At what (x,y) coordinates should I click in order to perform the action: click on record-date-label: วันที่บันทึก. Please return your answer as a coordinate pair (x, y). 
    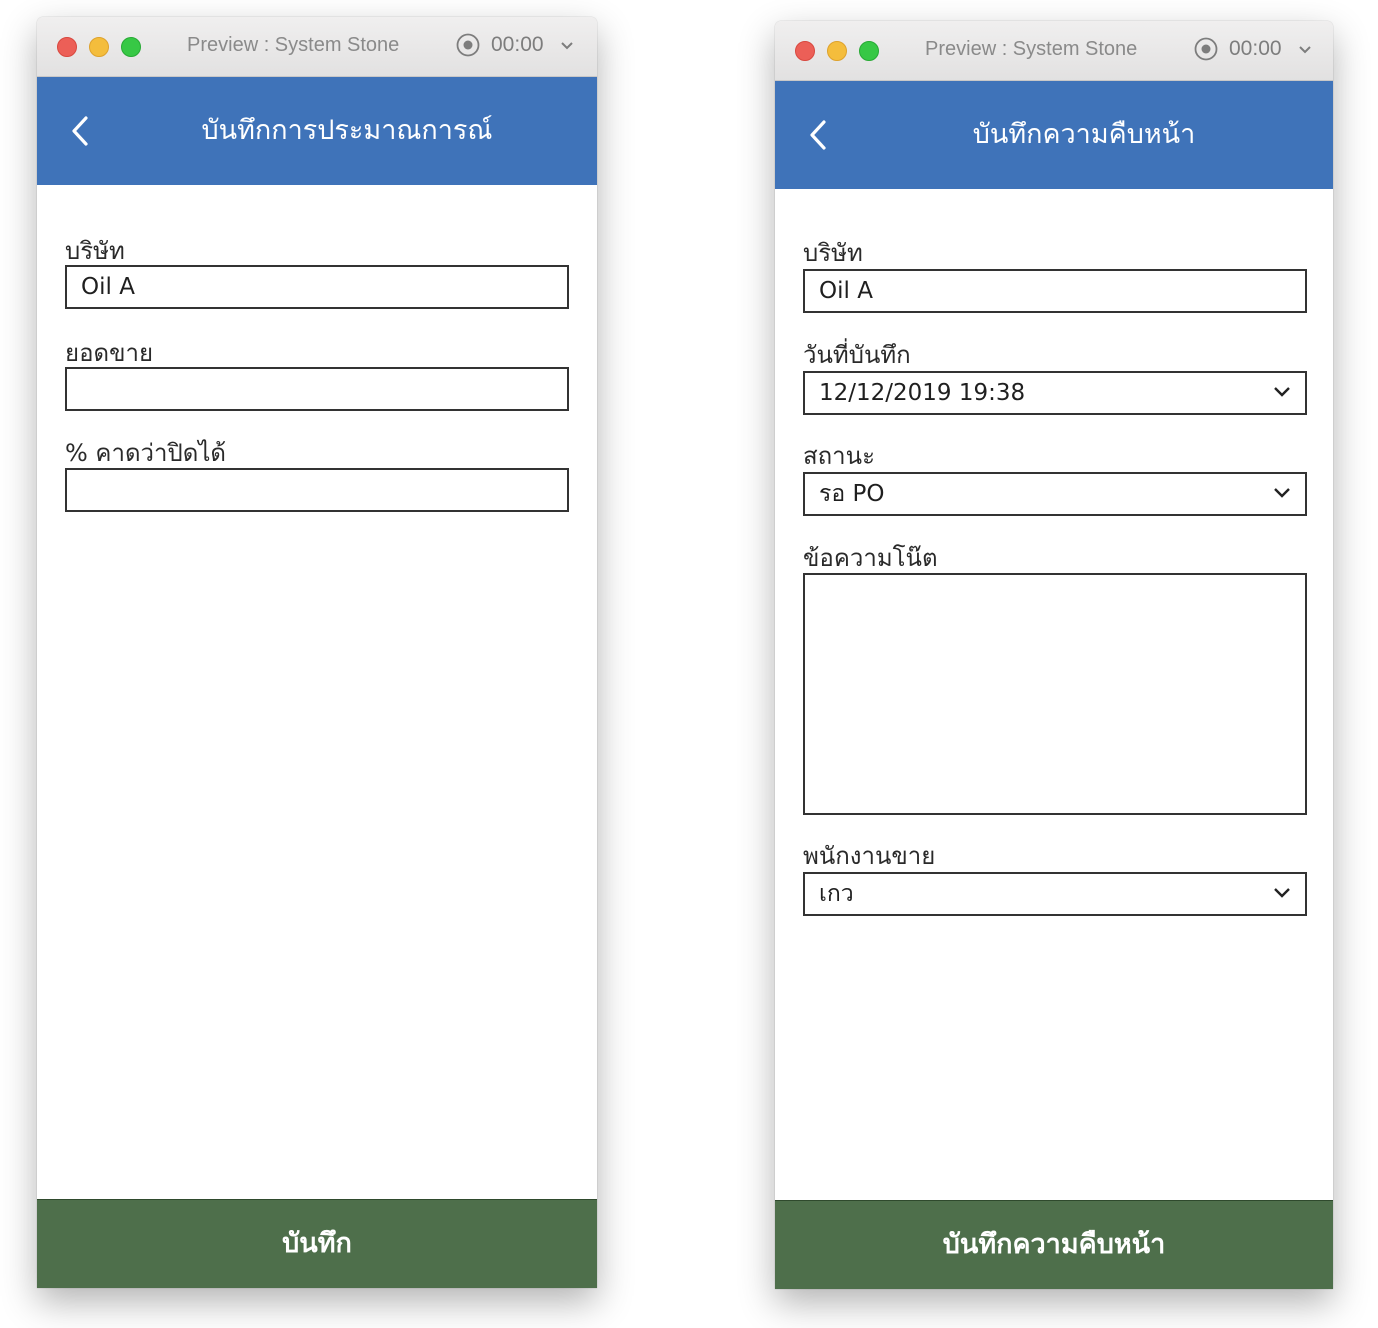
    Looking at the image, I should click on (857, 355).